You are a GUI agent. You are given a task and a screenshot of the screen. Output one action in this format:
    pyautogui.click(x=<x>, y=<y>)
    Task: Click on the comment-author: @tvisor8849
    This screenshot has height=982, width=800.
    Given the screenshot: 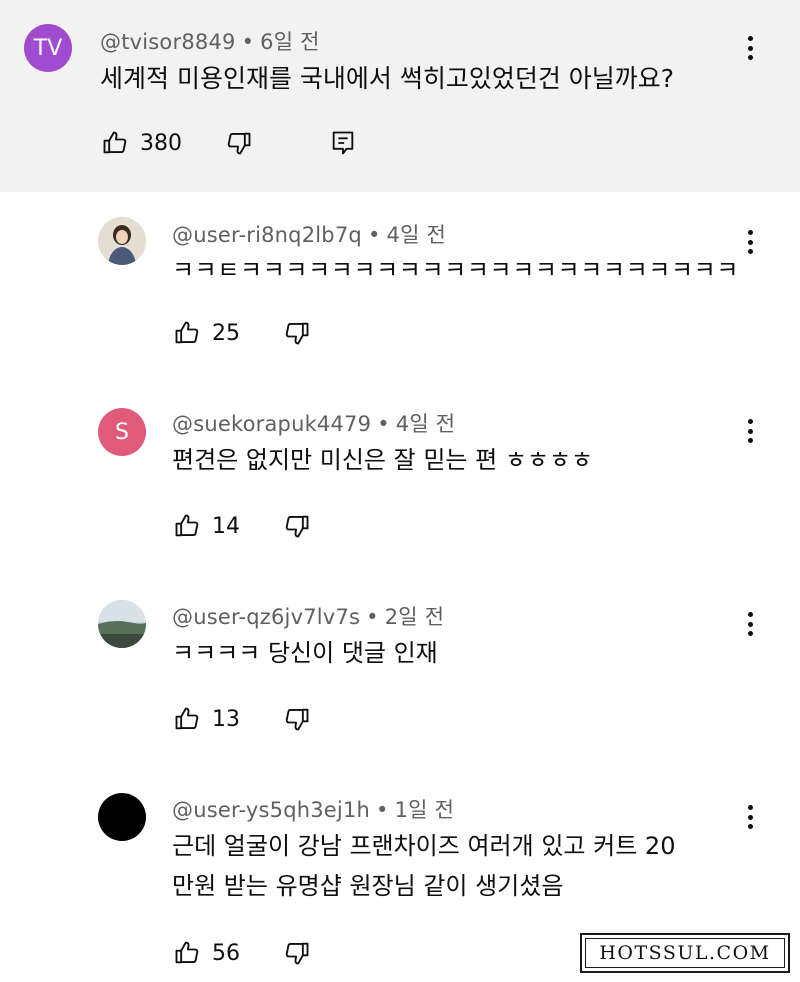 What is the action you would take?
    pyautogui.click(x=168, y=42)
    